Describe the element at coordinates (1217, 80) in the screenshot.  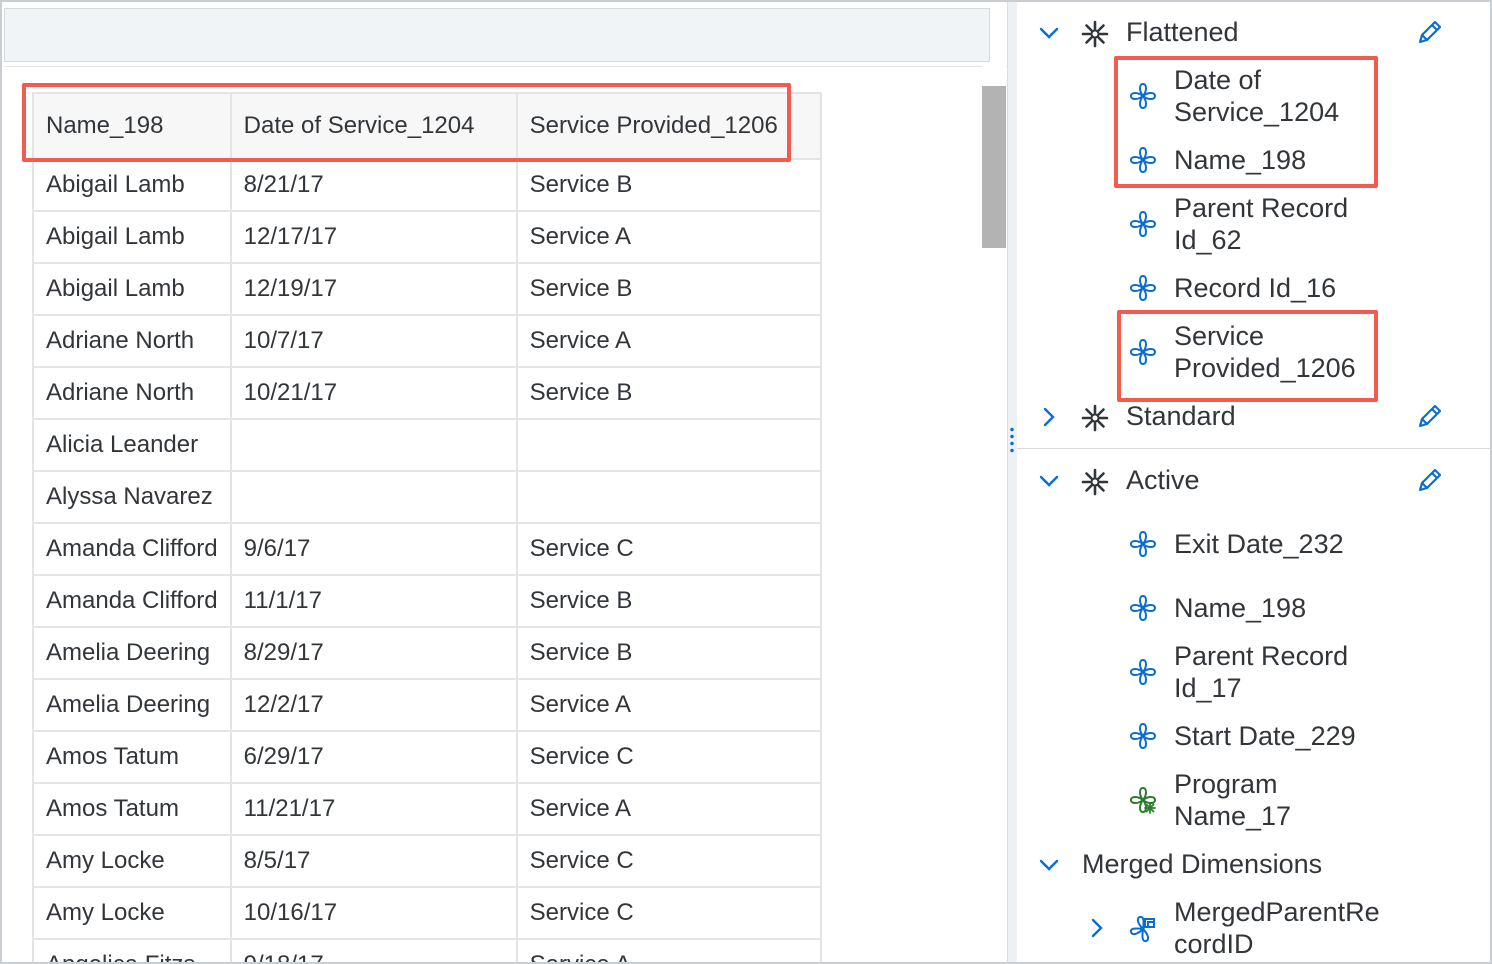
I see `dimension-label-flattened-0-line1: Date of` at that location.